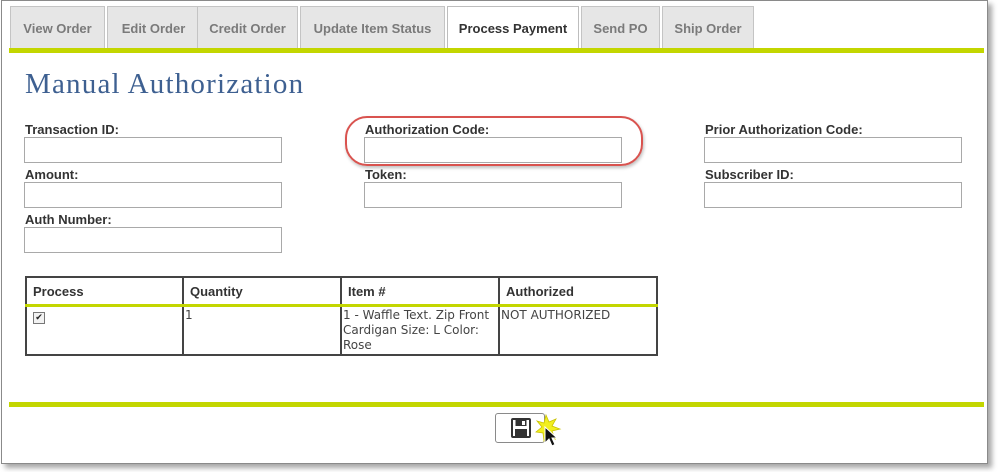 This screenshot has height=472, width=998. I want to click on tab-process-payment: Process Payment, so click(513, 27).